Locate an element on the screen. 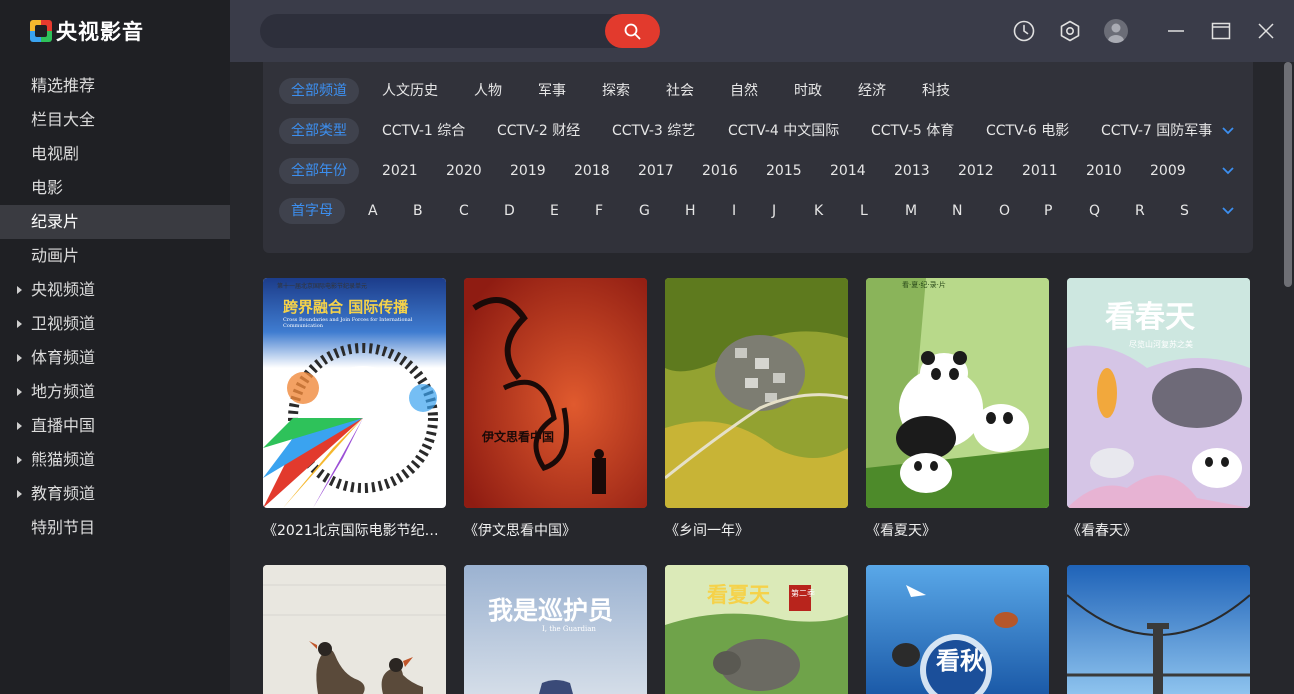  filter-letter-g: G is located at coordinates (644, 211).